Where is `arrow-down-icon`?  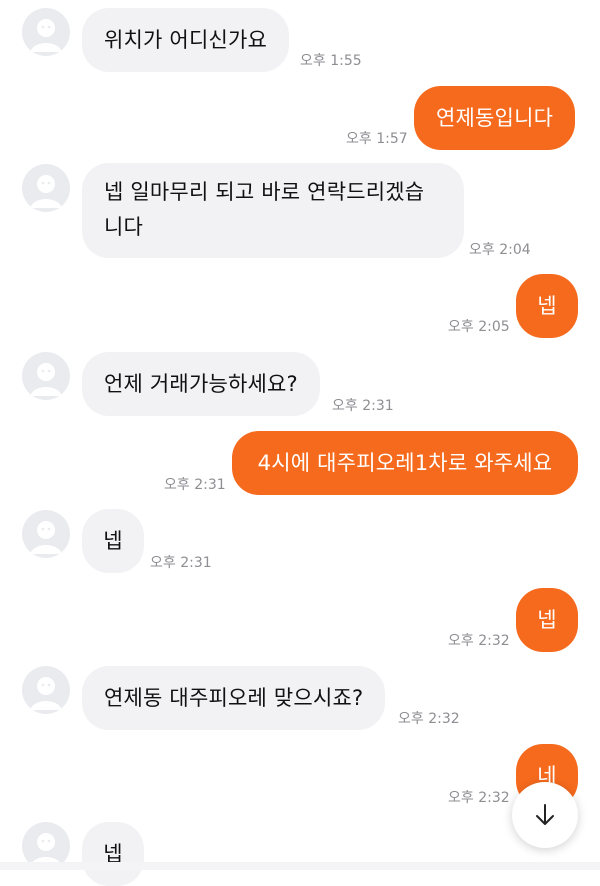 arrow-down-icon is located at coordinates (545, 814).